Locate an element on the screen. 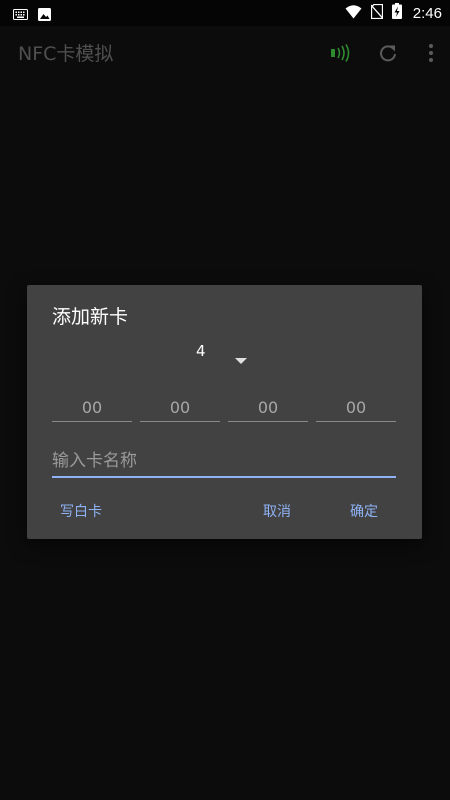  no-sim-icon is located at coordinates (377, 13).